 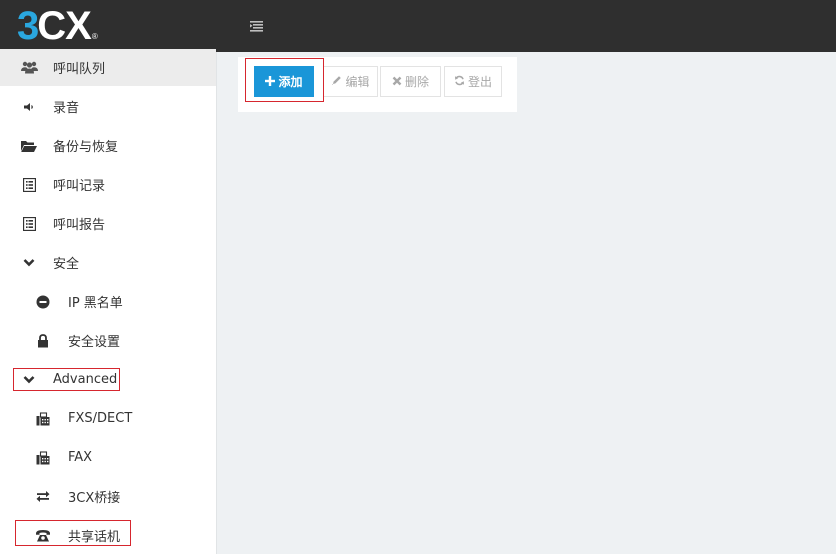 I want to click on sidebar-item-label: 呼叫报告, so click(x=79, y=225).